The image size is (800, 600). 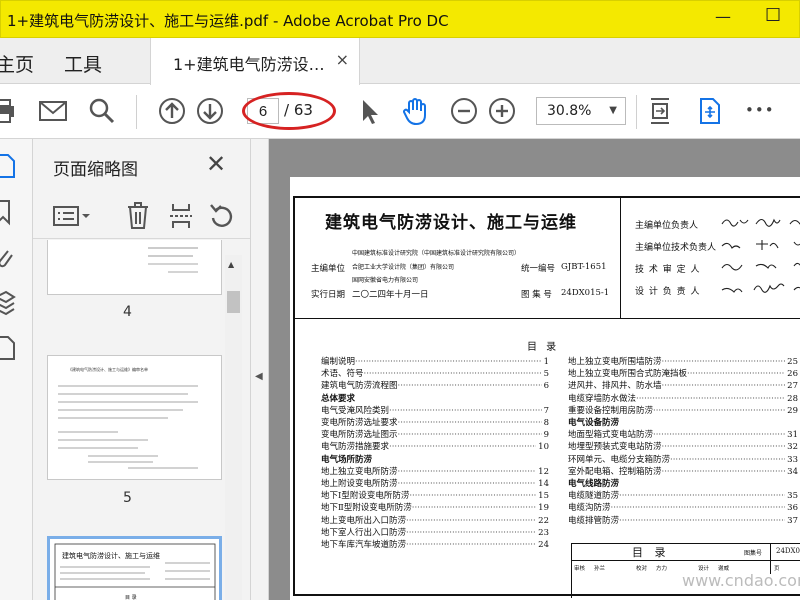 What do you see at coordinates (741, 580) in the screenshot?
I see `watermark: www.cndao.com` at bounding box center [741, 580].